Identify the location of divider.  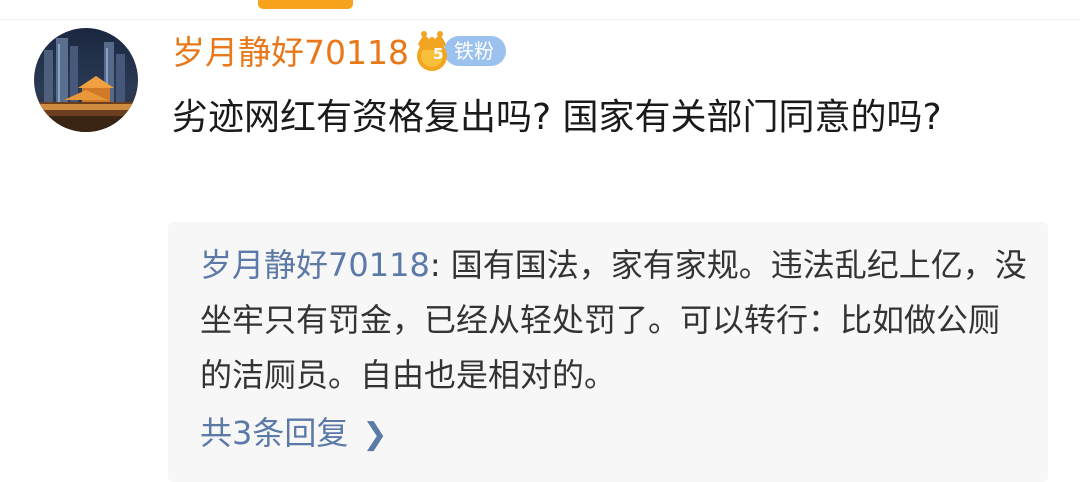
(540, 19).